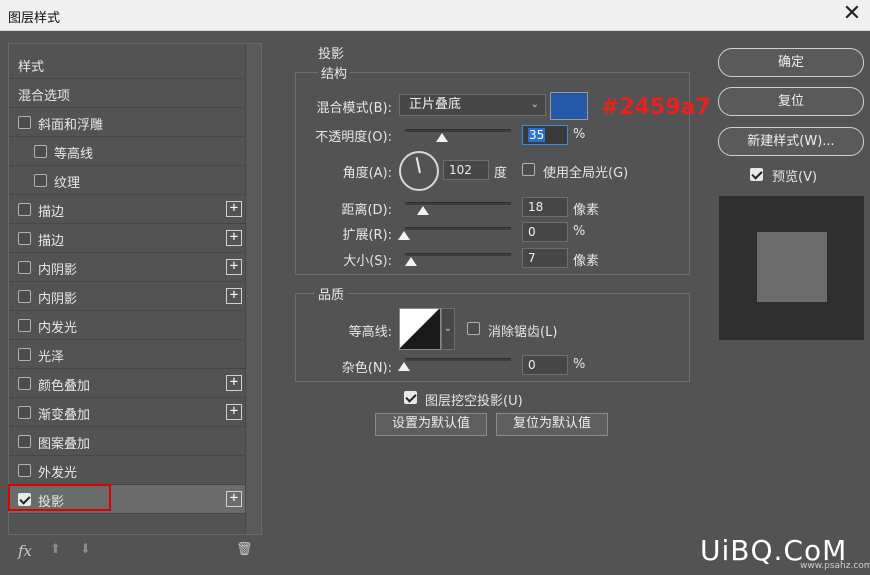  Describe the element at coordinates (64, 415) in the screenshot. I see `style-list-label: 渐变叠加` at that location.